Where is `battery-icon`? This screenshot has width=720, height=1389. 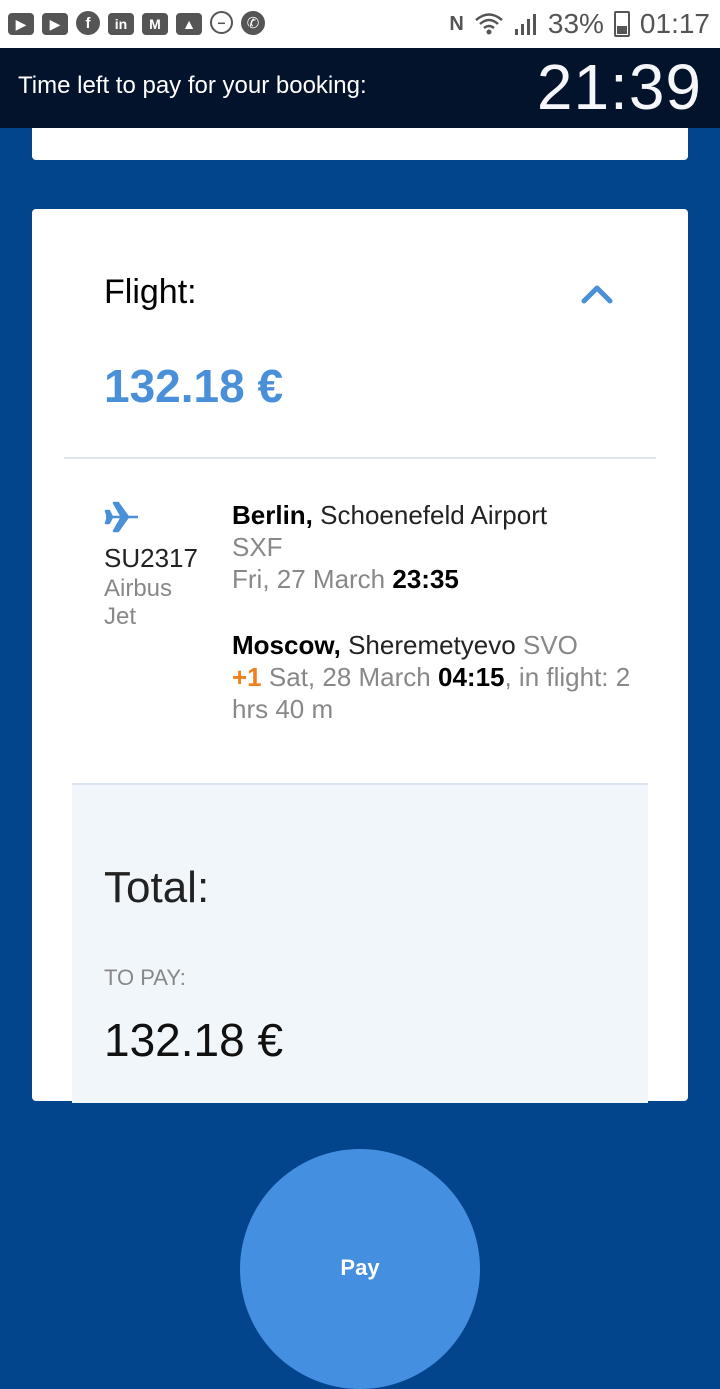
battery-icon is located at coordinates (621, 24).